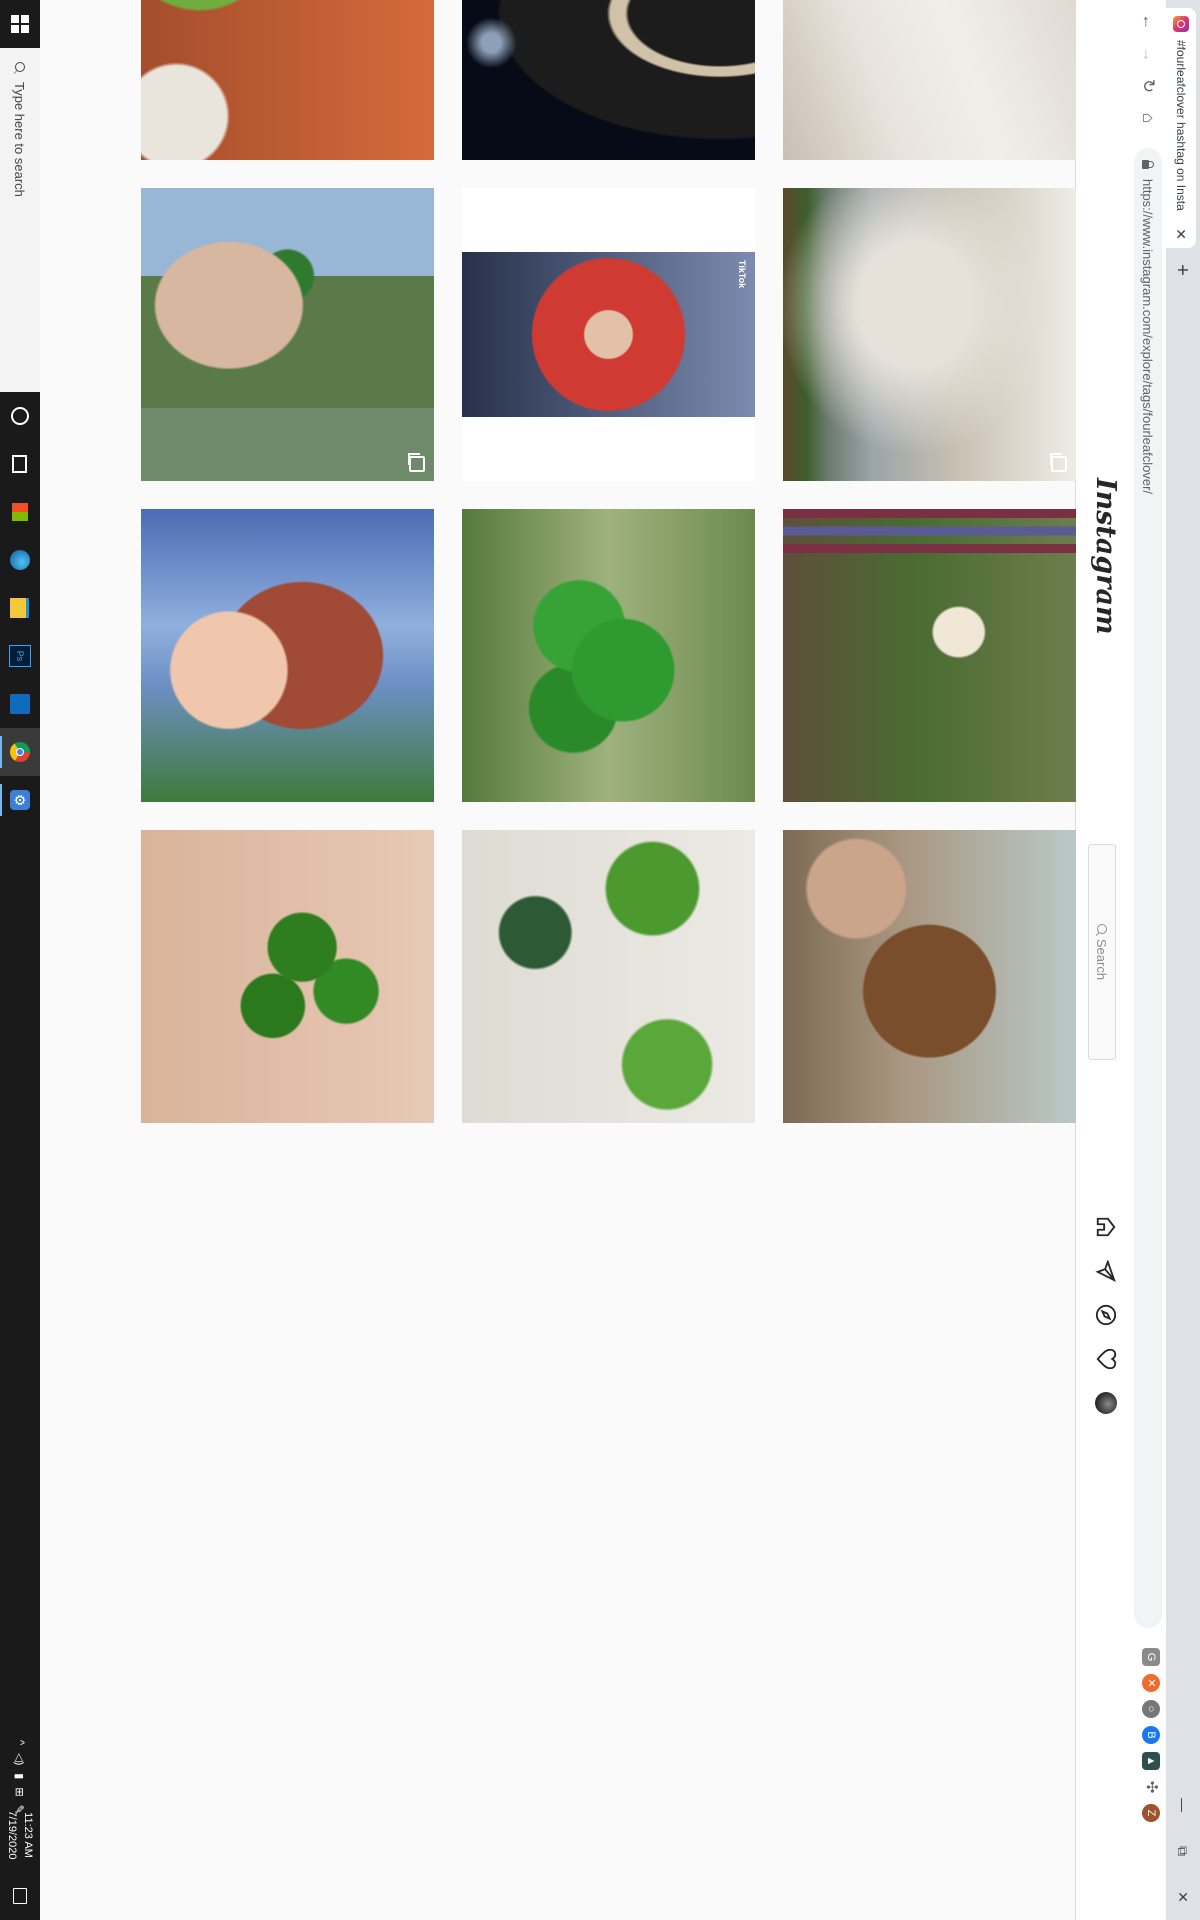  Describe the element at coordinates (1148, 86) in the screenshot. I see `reload-icon: ↻` at that location.